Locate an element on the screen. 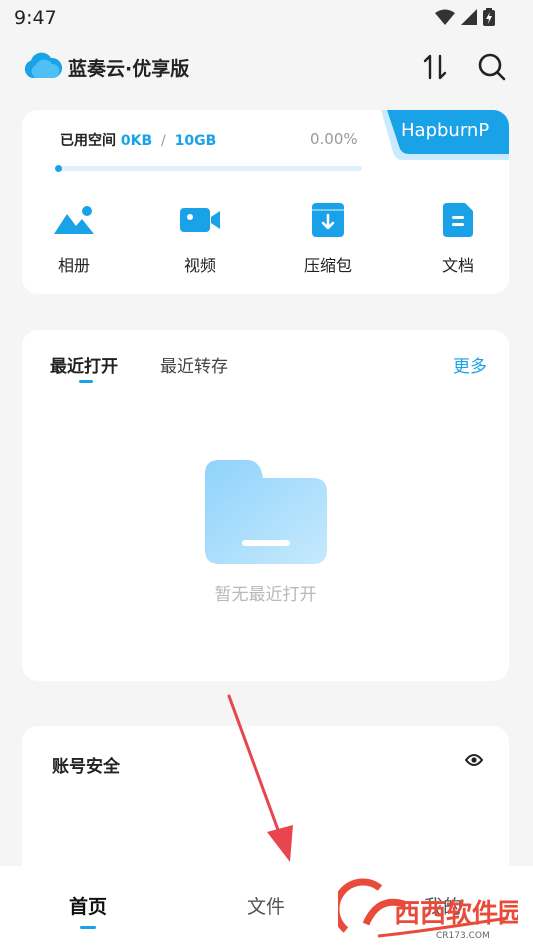 This screenshot has width=533, height=948. watermark-text: 西西软件园 is located at coordinates (456, 914).